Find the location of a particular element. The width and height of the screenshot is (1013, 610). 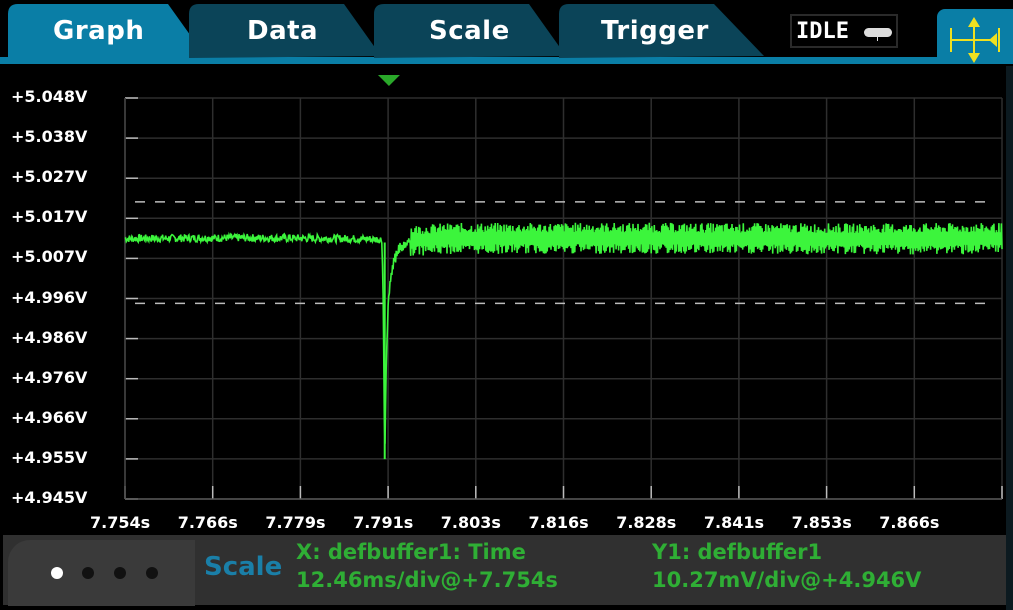

status-text: IDLE is located at coordinates (822, 31).